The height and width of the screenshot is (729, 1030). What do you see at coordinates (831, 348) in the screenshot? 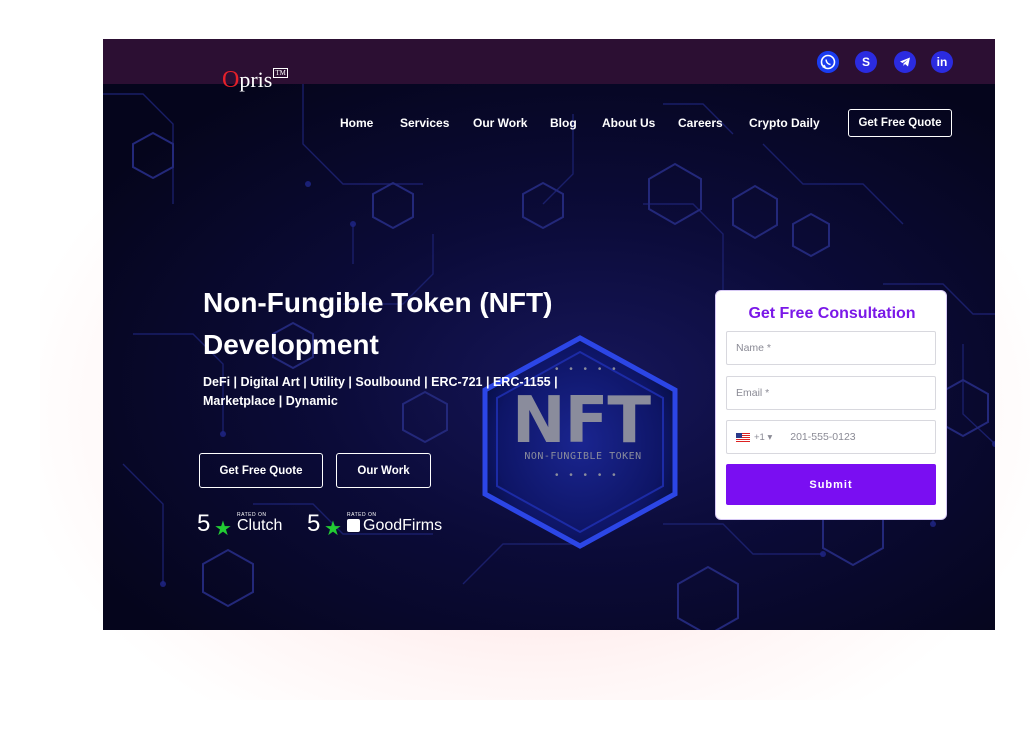
I see `name-field: Name *` at bounding box center [831, 348].